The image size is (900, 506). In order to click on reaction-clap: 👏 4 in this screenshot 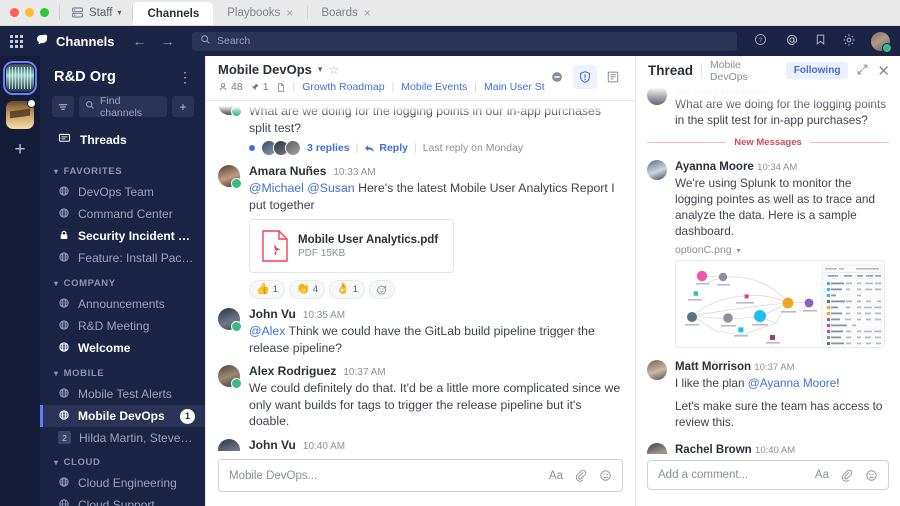, I will do `click(307, 289)`.